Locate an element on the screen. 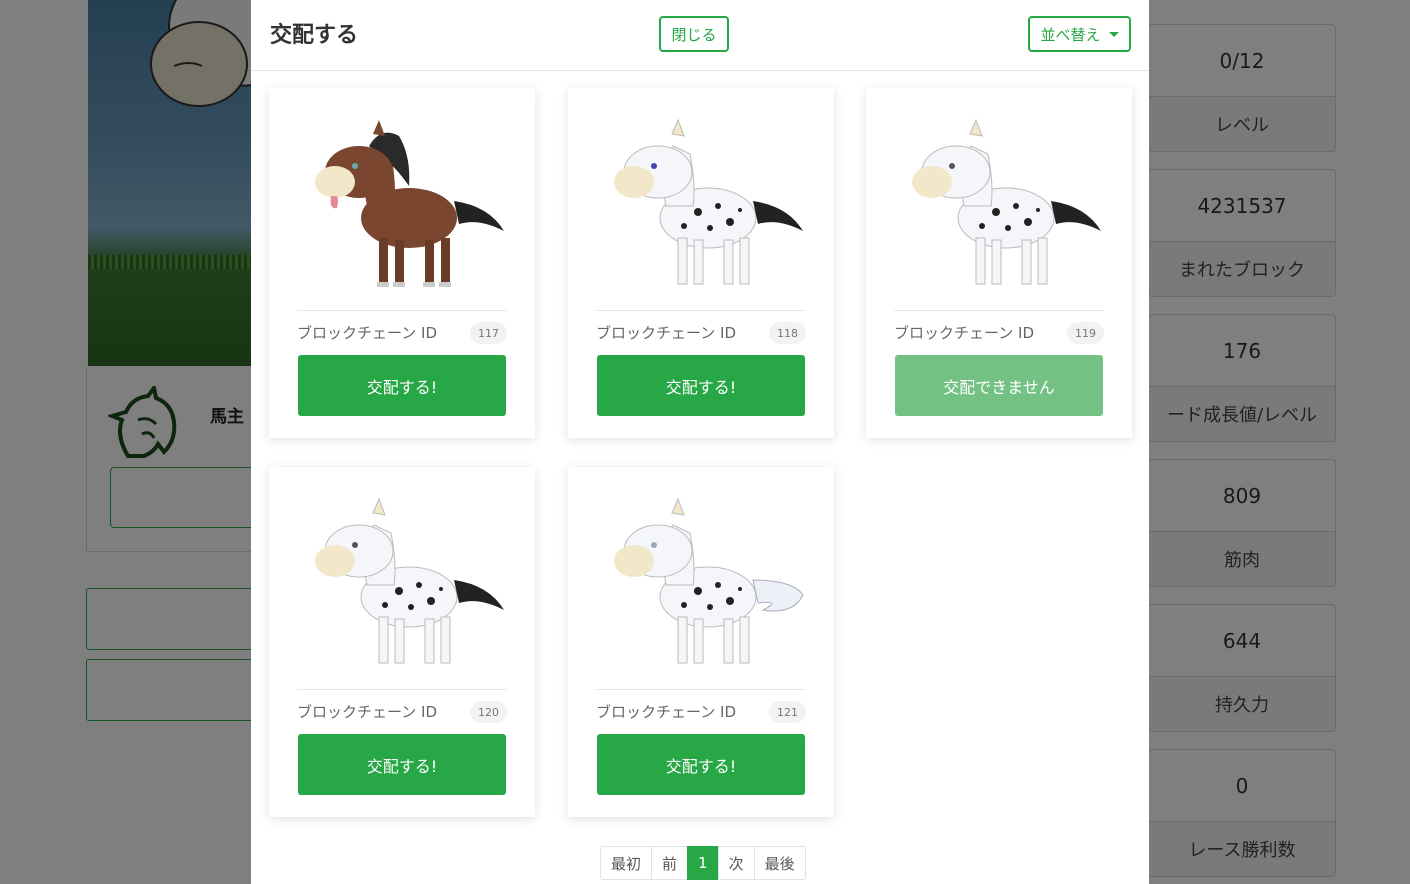  modal-title: 交配する is located at coordinates (314, 35).